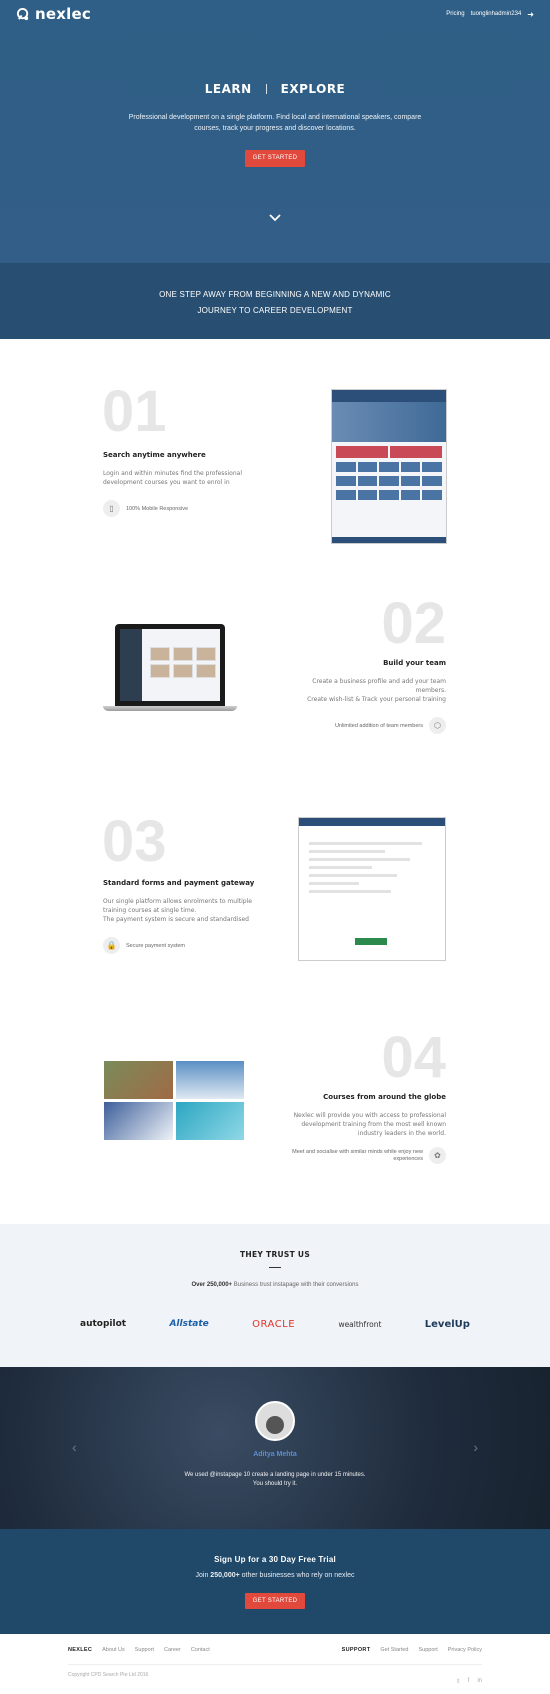 The image size is (550, 1694). What do you see at coordinates (469, 1681) in the screenshot?
I see `facebook-icon: f` at bounding box center [469, 1681].